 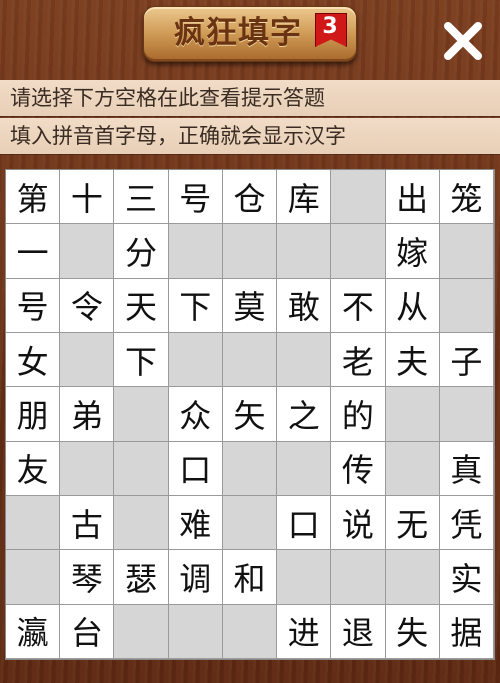 What do you see at coordinates (304, 631) in the screenshot?
I see `grid-cell: 进` at bounding box center [304, 631].